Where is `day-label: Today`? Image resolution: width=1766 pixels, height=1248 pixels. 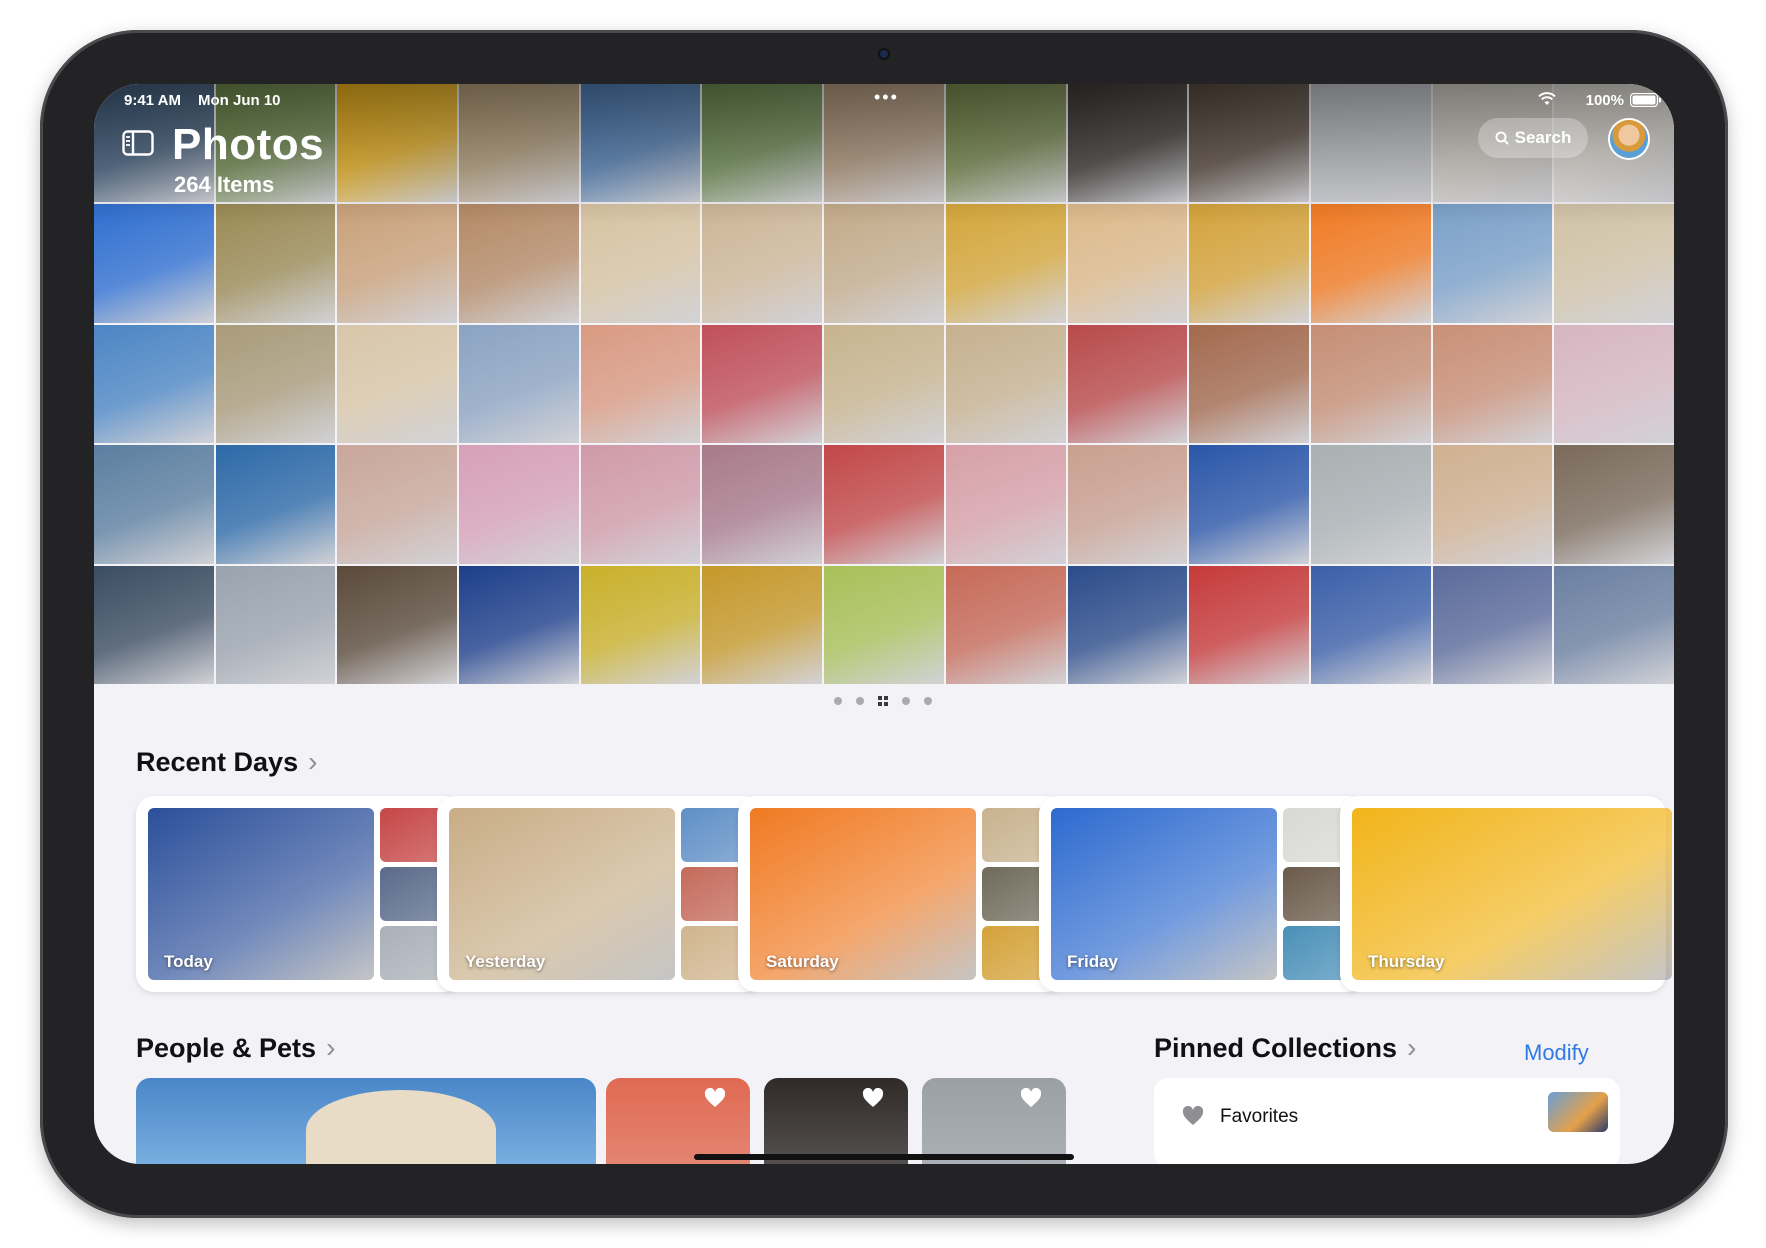 day-label: Today is located at coordinates (188, 961).